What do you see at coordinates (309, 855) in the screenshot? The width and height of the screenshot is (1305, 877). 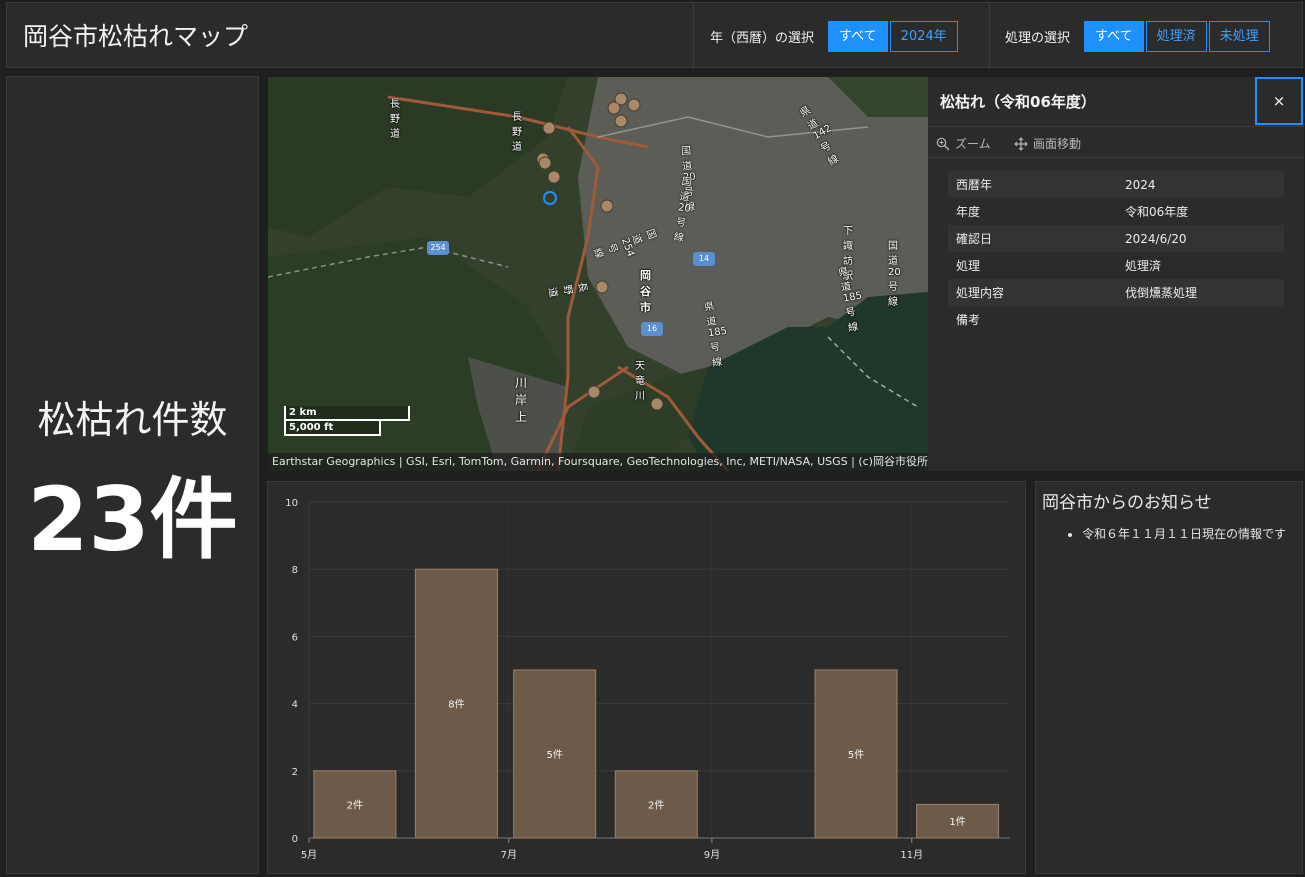 I see `x-tick-label: 5月` at bounding box center [309, 855].